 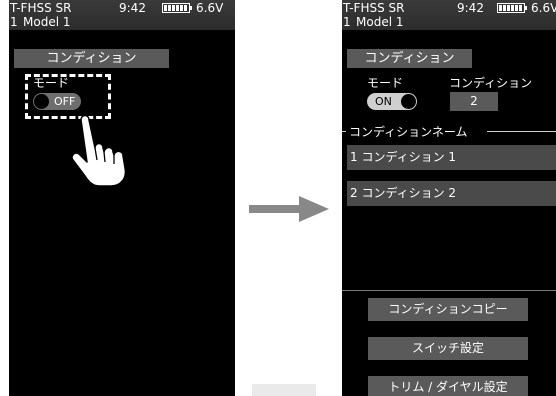 What do you see at coordinates (289, 209) in the screenshot?
I see `arrow-right-icon` at bounding box center [289, 209].